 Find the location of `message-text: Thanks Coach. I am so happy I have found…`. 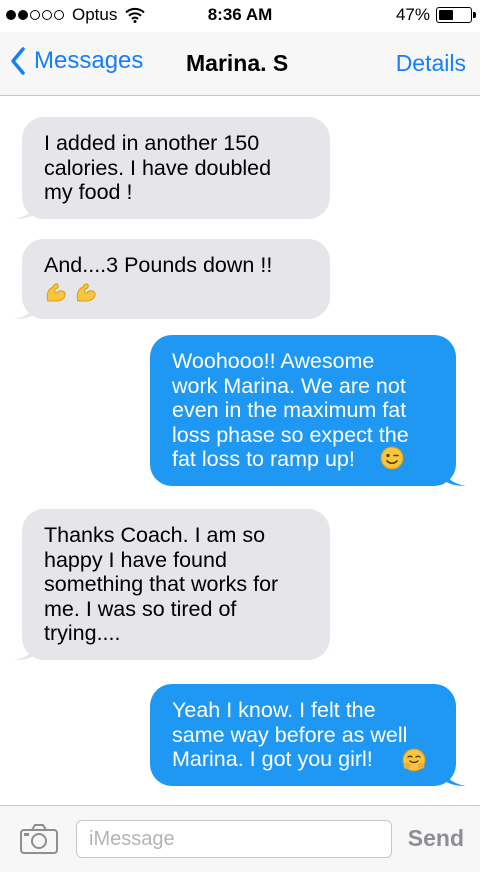

message-text: Thanks Coach. I am so happy I have found… is located at coordinates (161, 584).